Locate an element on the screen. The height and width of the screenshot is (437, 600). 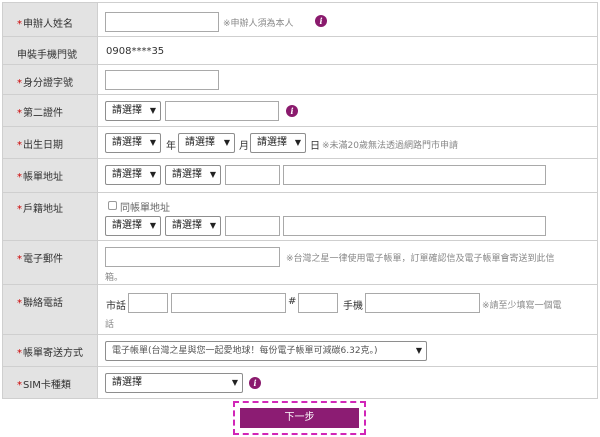
label-billing-address: *帳單地址 is located at coordinates (50, 175).